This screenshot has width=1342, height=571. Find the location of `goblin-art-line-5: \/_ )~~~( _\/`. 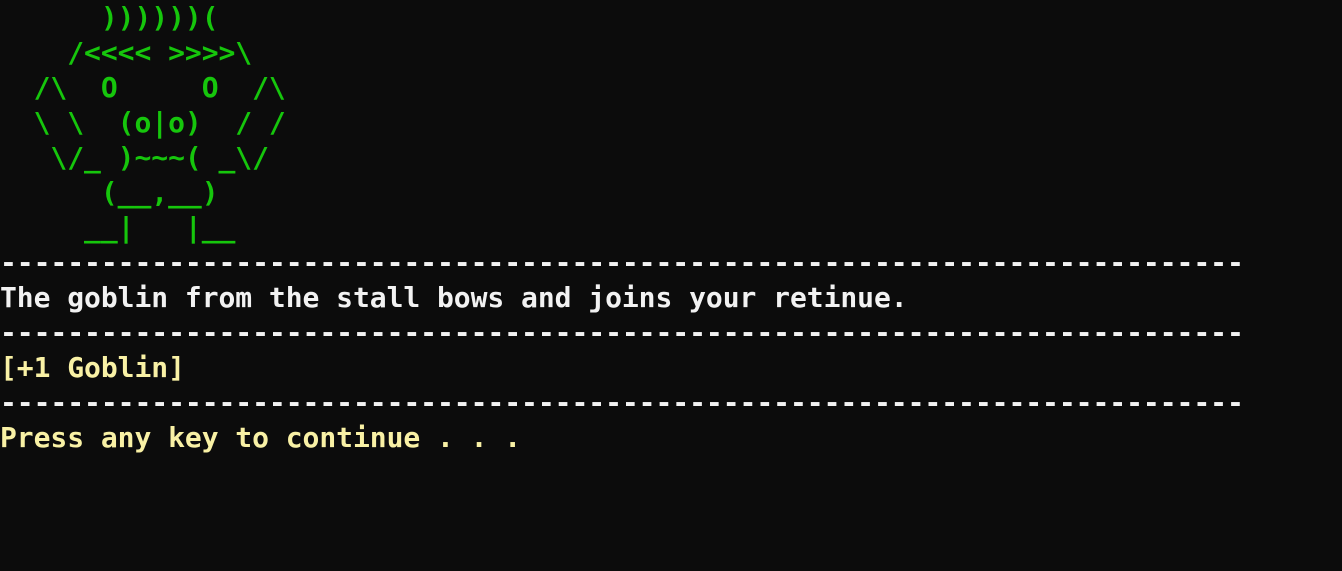

goblin-art-line-5: \/_ )~~~( _\/ is located at coordinates (134, 157).